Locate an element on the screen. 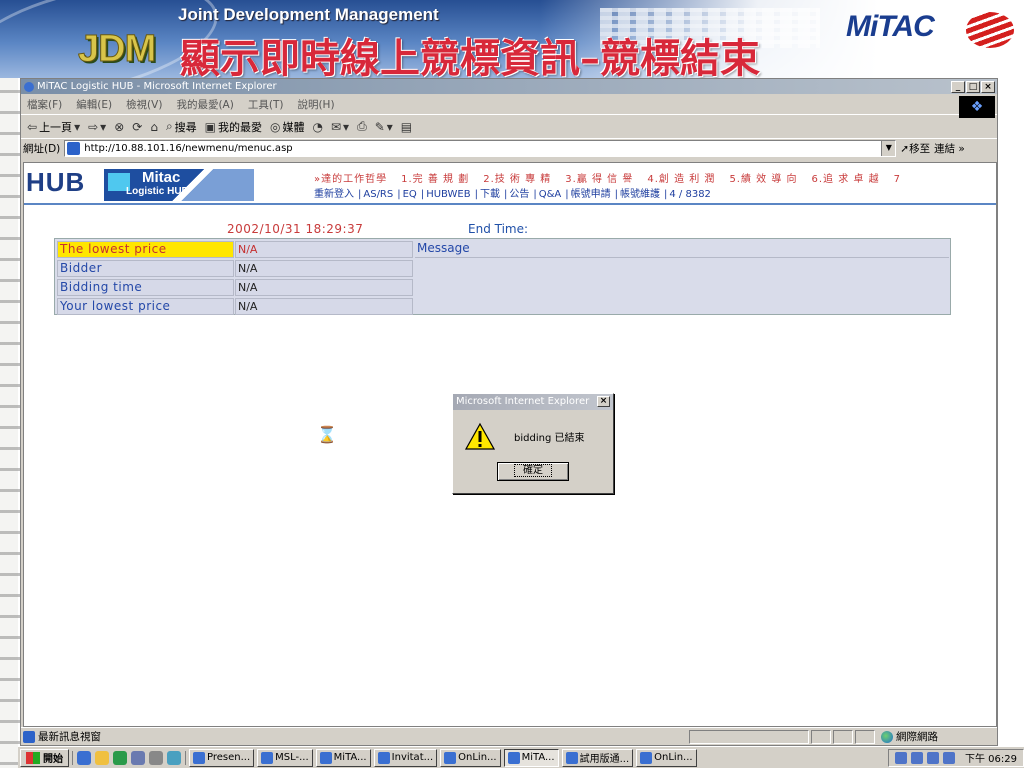 The height and width of the screenshot is (768, 1024). progress-pane is located at coordinates (749, 736).